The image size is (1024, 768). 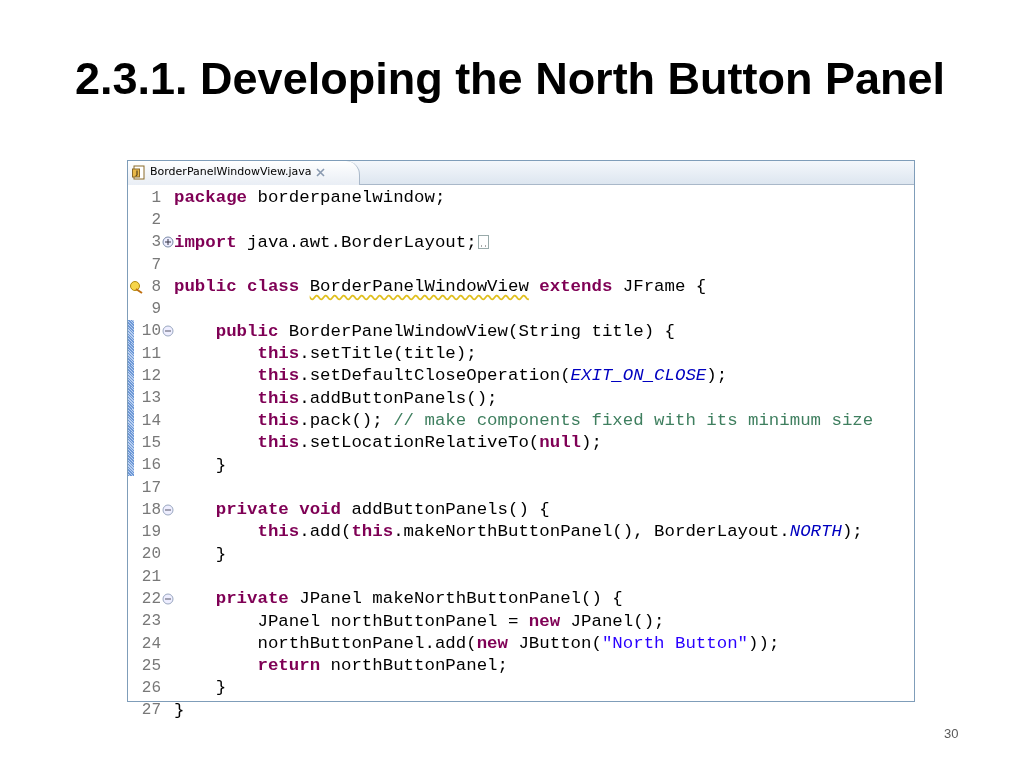 I want to click on code-line: package borderpanelwindow;, so click(x=310, y=197).